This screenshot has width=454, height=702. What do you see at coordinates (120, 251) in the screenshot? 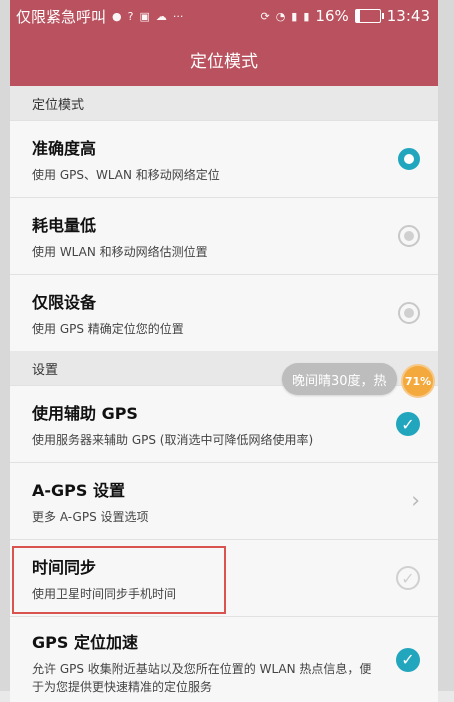
I see `option-subtitle: 使用 WLAN 和移动网络估测位置` at bounding box center [120, 251].